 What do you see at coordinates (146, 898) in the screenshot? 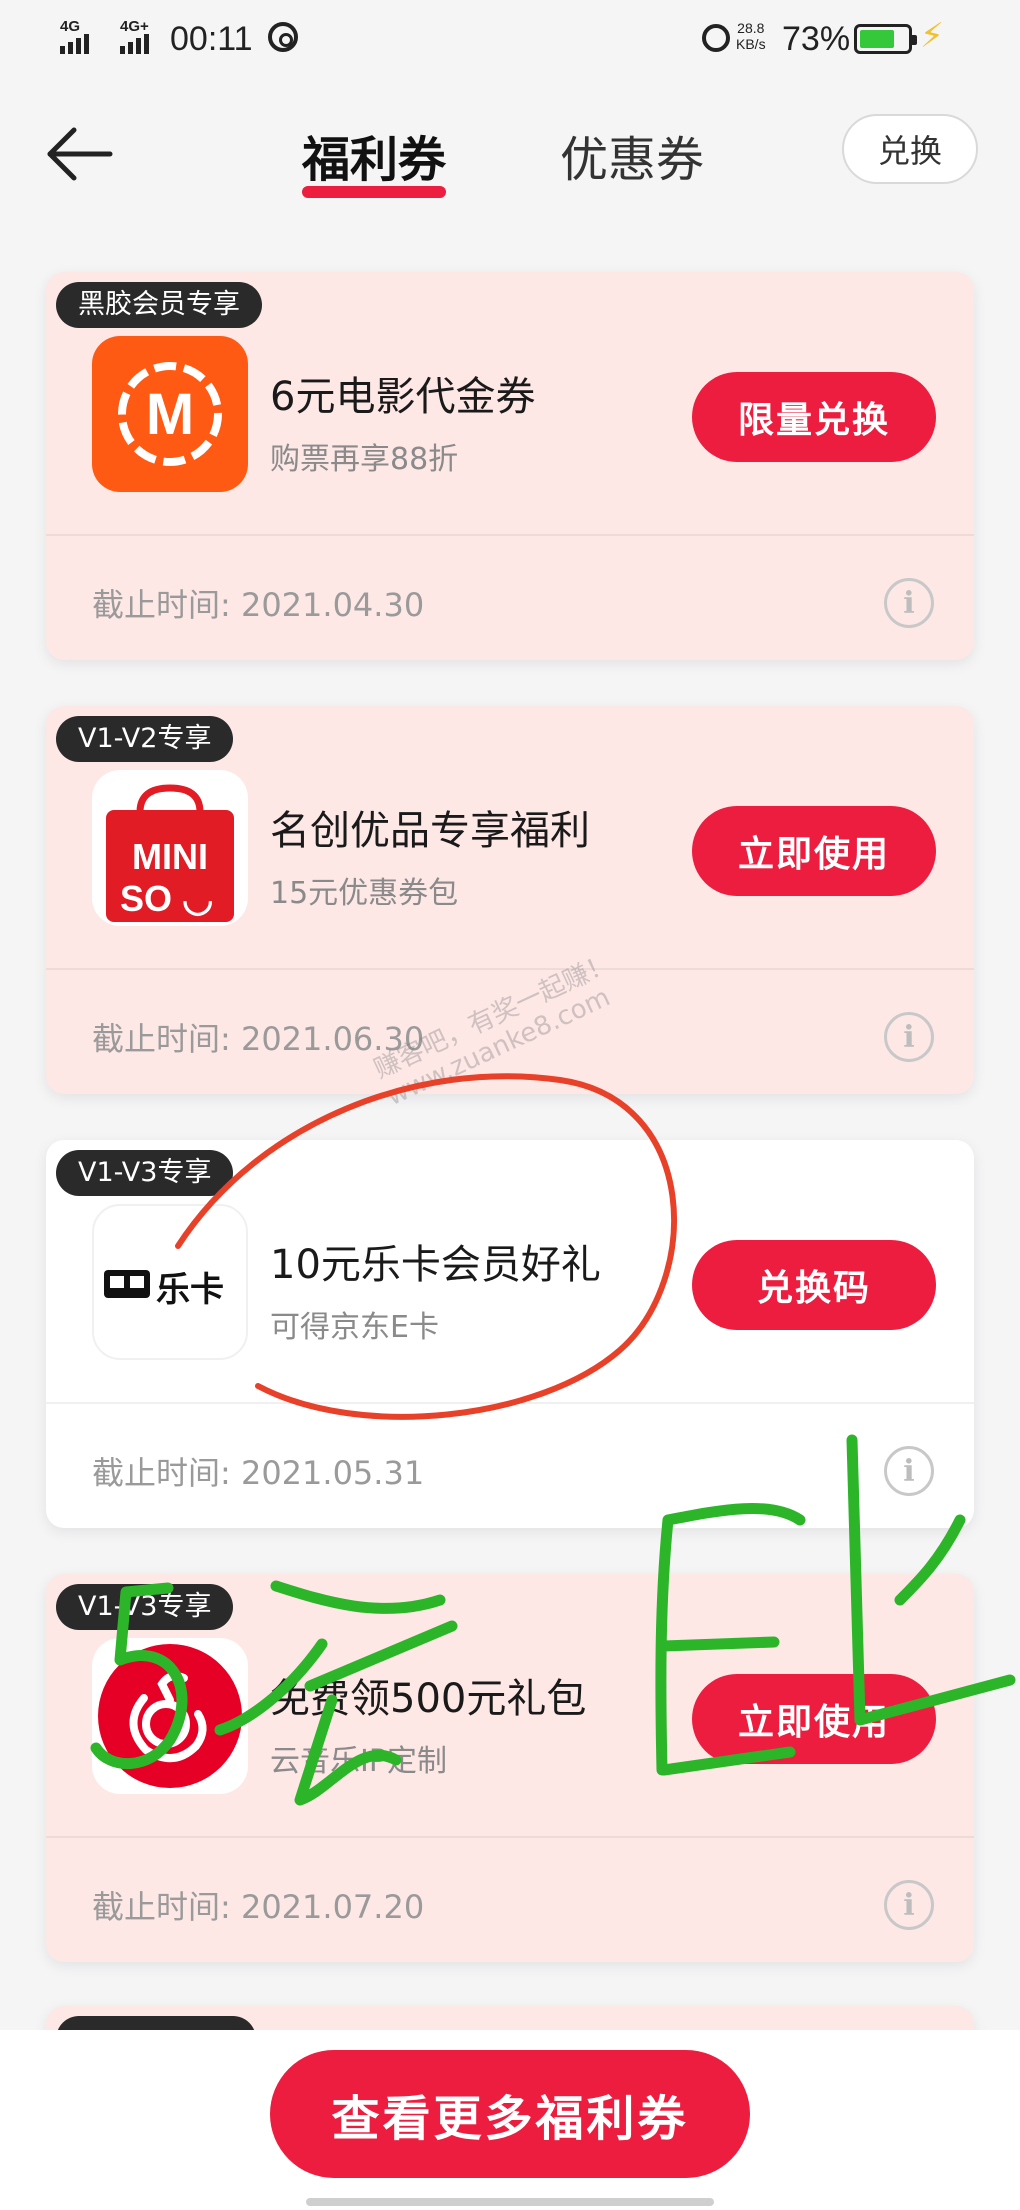
I see `miniso-logo-so: SO` at bounding box center [146, 898].